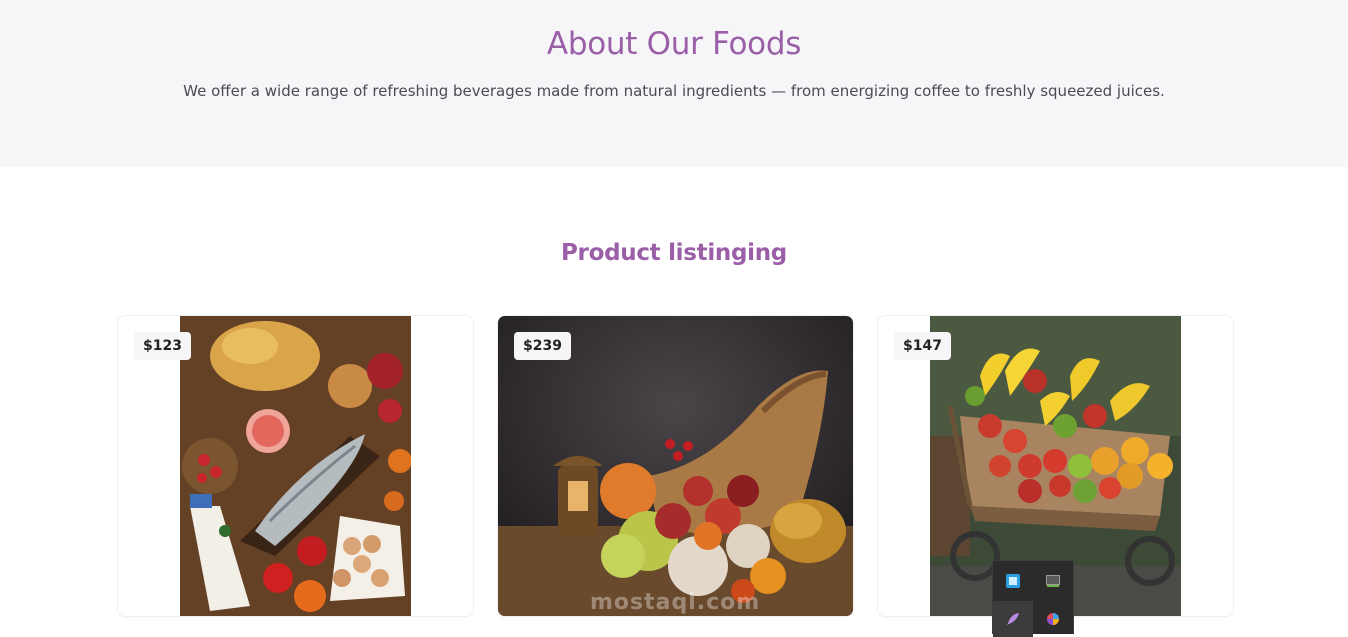 This screenshot has height=637, width=1348. I want to click on copilot-icon, so click(1053, 619).